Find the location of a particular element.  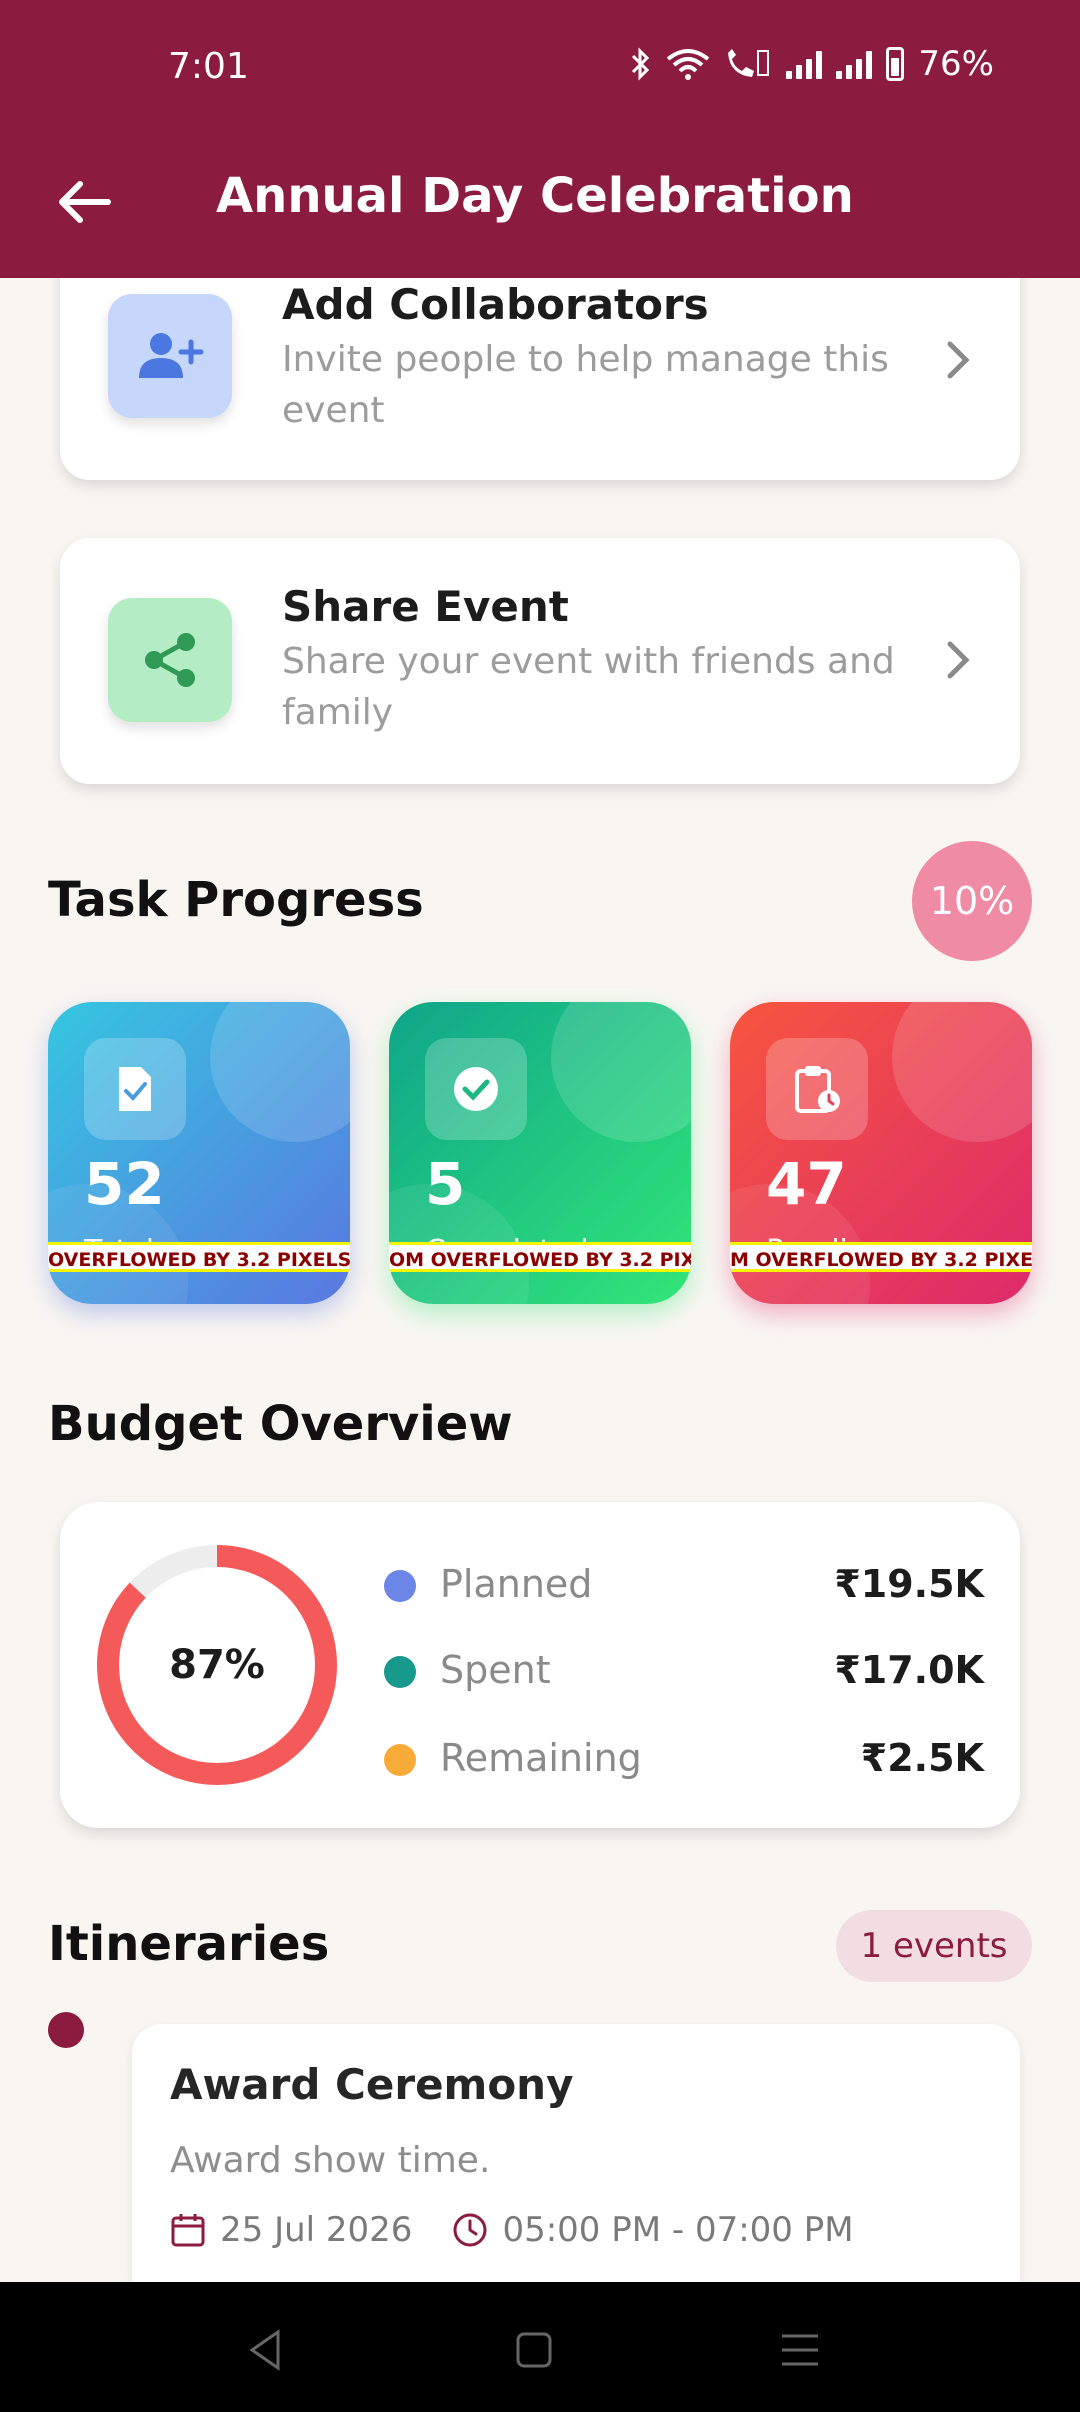

itinerary-date: 25 Jul 2026 is located at coordinates (316, 2230).